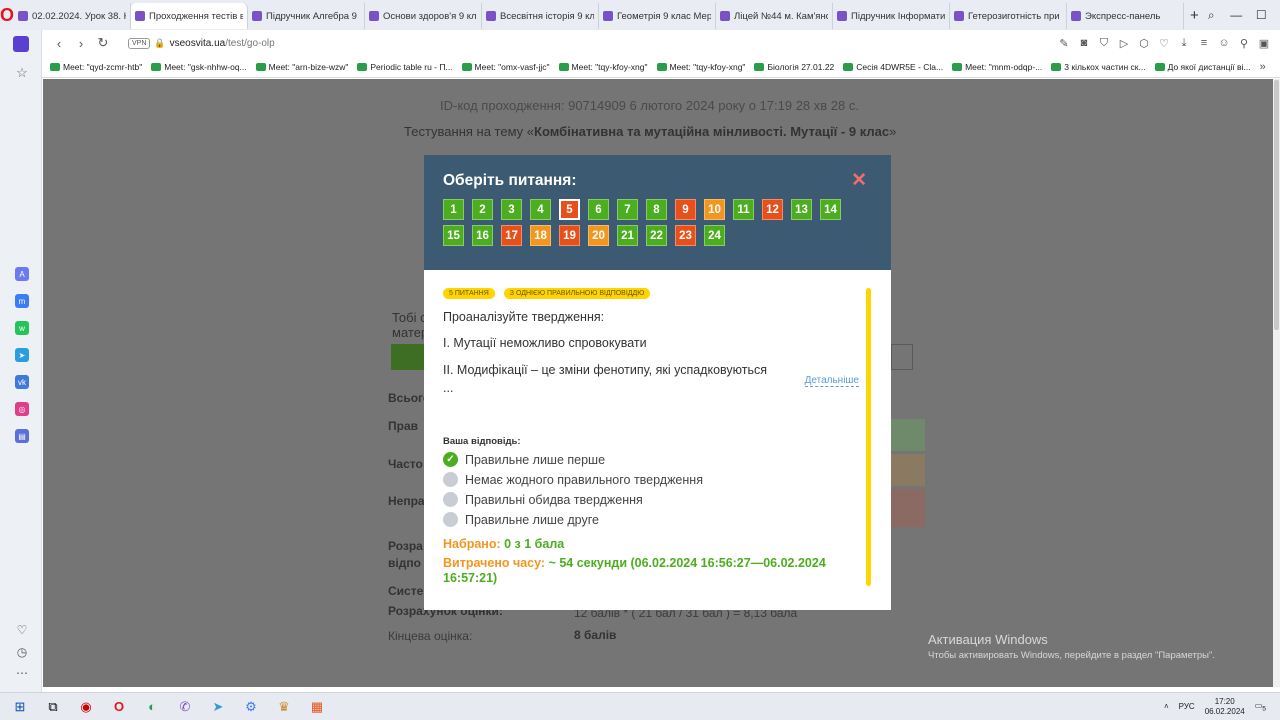 The width and height of the screenshot is (1280, 720). I want to click on chrome-icon: ◐, so click(152, 707).